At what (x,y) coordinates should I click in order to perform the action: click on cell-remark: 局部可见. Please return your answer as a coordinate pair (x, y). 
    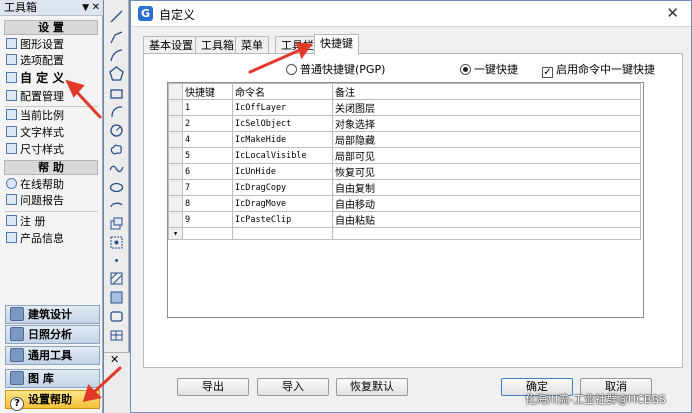
    Looking at the image, I should click on (486, 155).